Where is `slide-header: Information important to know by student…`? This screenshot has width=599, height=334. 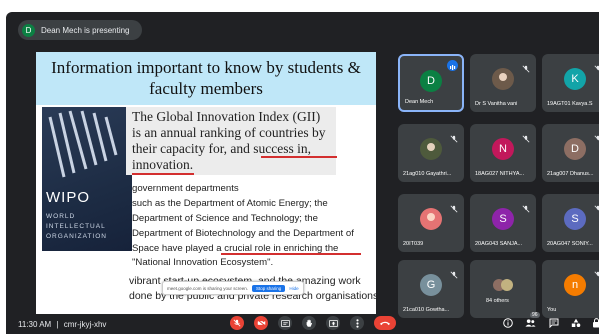
slide-header: Information important to know by student… is located at coordinates (206, 78).